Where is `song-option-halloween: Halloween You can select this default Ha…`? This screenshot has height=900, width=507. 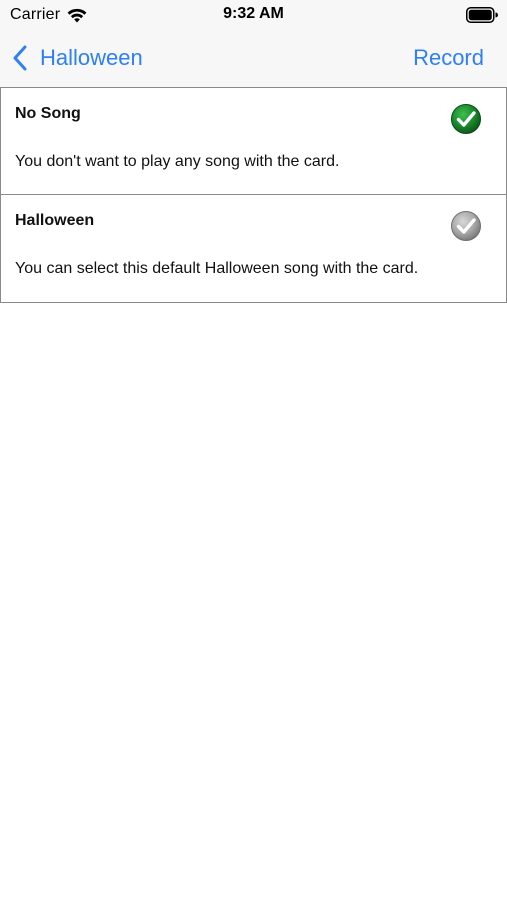 song-option-halloween: Halloween You can select this default Ha… is located at coordinates (253, 248).